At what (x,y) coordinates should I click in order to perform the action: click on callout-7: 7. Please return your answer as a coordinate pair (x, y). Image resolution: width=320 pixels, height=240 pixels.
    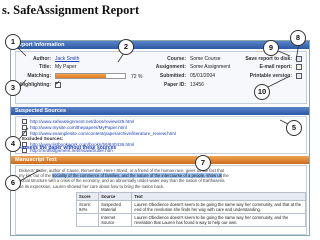
    Looking at the image, I should click on (203, 163).